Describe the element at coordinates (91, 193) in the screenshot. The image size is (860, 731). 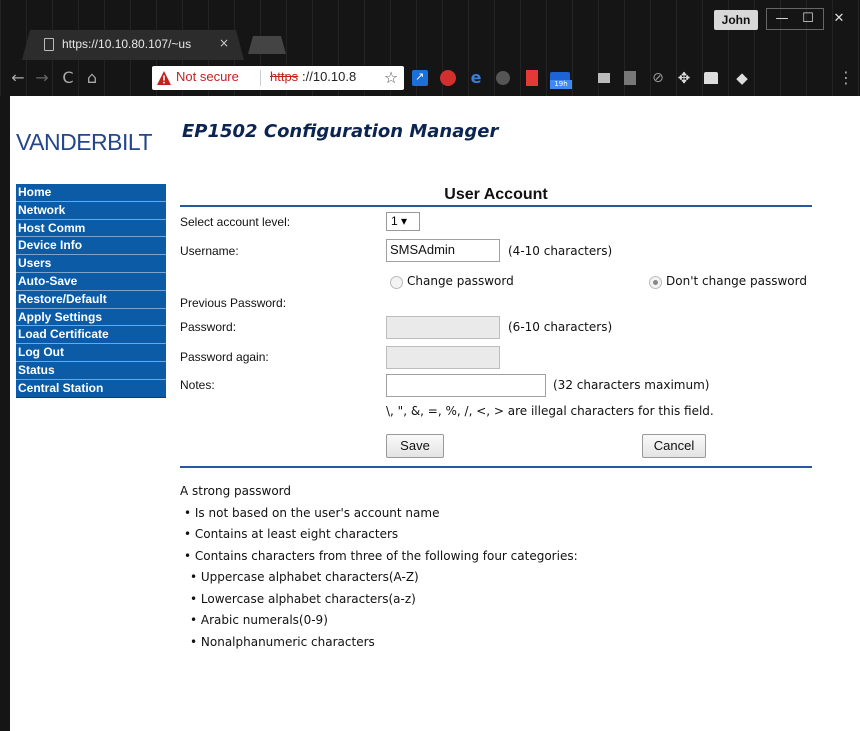
I see `sidebar-item-home: Home` at that location.